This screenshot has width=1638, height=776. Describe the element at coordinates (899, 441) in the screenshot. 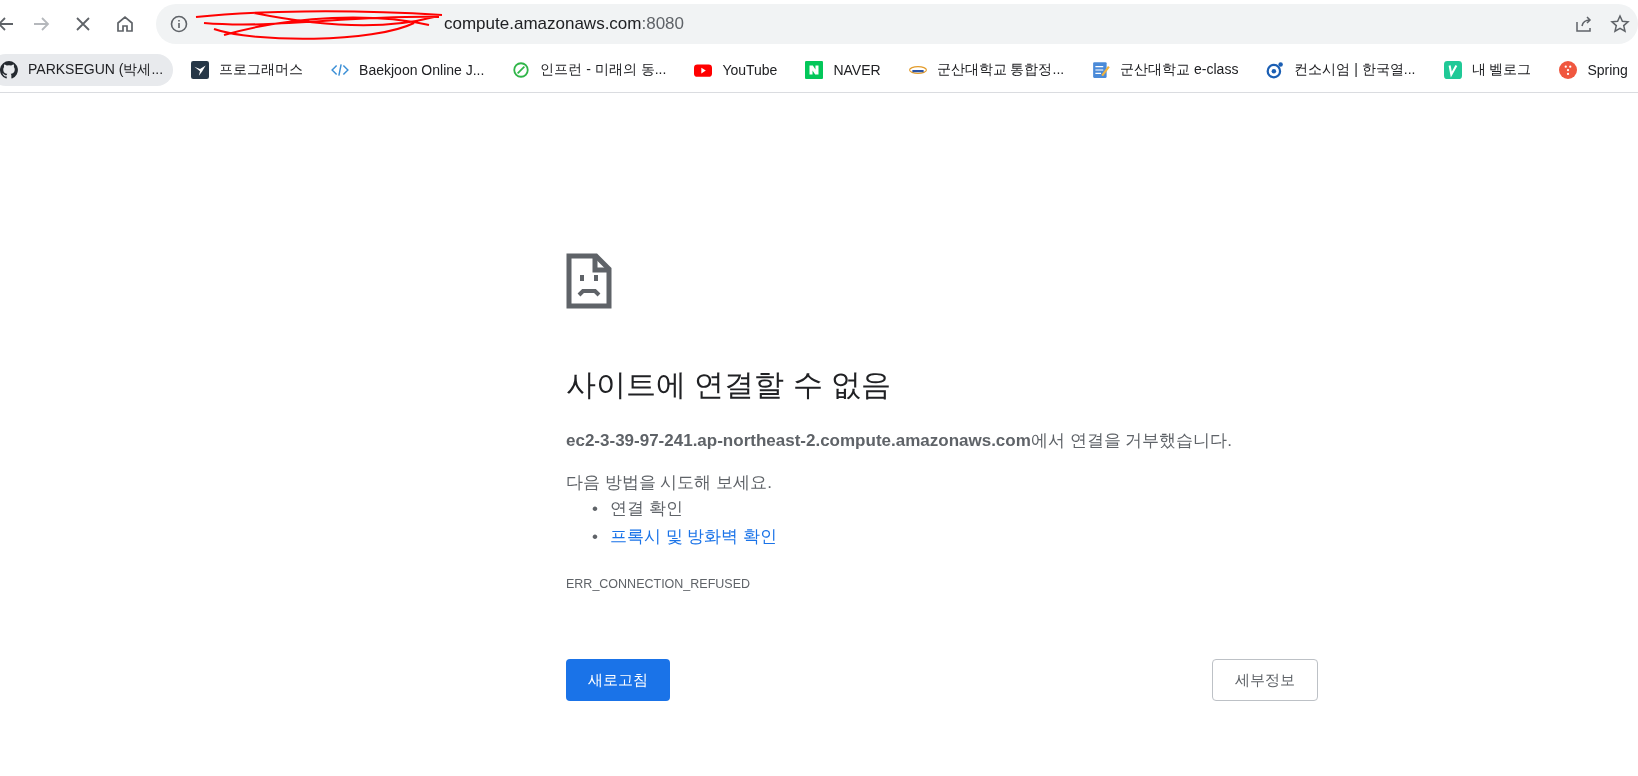

I see `error-message: ec2-3-39-97-241.ap-northeast-2.compute.amazonaws.com에서 연결을 거부했습니다.` at that location.